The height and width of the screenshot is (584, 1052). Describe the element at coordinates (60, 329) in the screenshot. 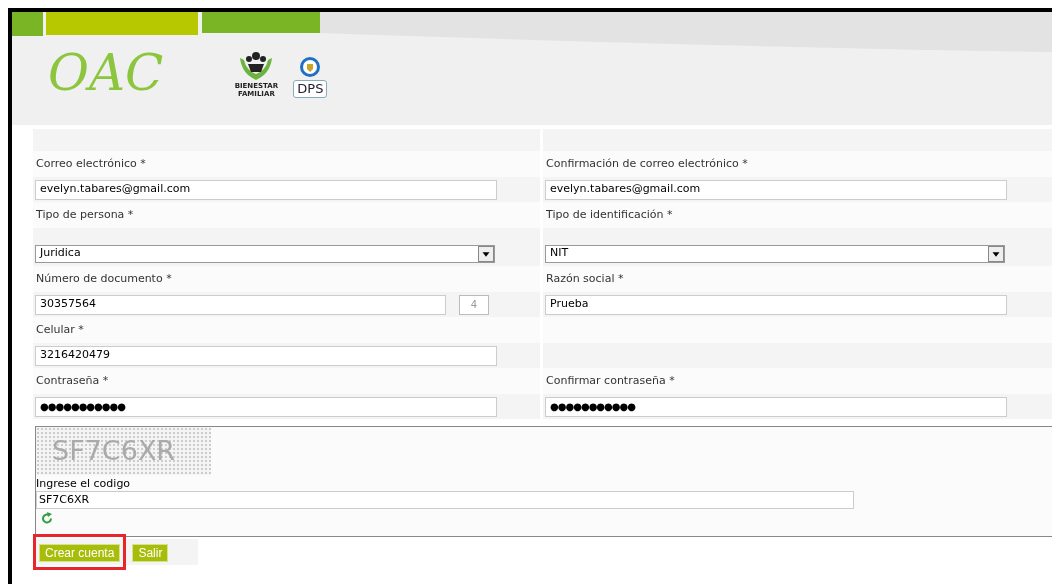

I see `field-label: Celular *` at that location.